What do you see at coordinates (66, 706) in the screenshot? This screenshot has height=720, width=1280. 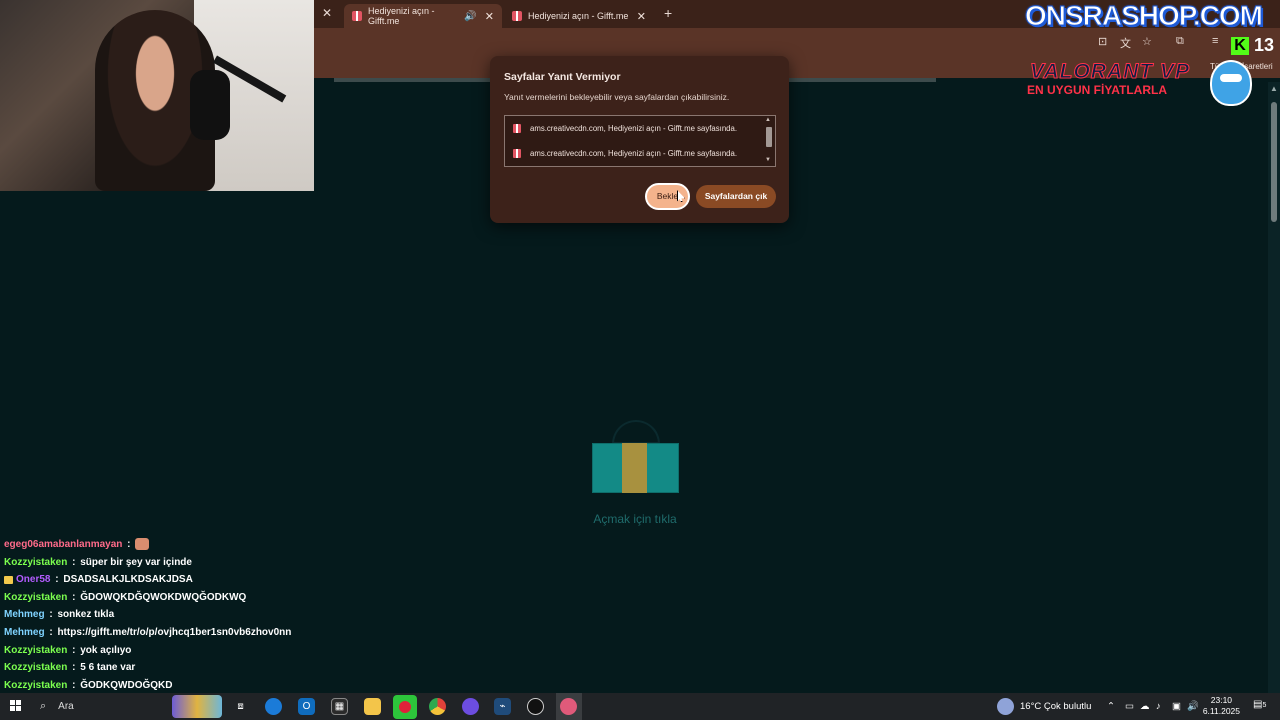 I see `search-placeholder: Ara` at bounding box center [66, 706].